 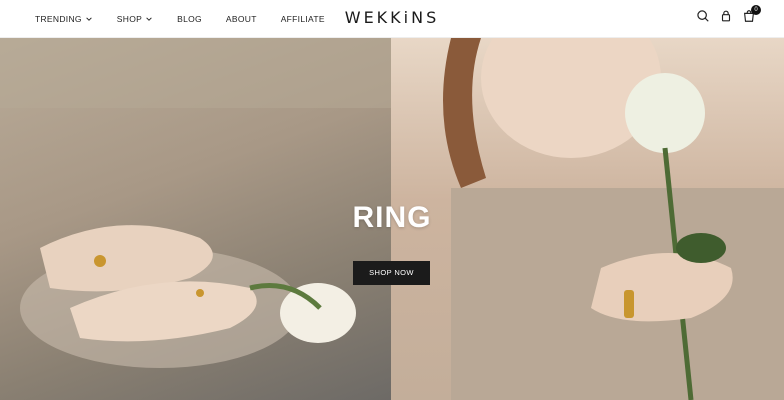 I want to click on brand-logo: WEKKiNS, so click(x=392, y=18).